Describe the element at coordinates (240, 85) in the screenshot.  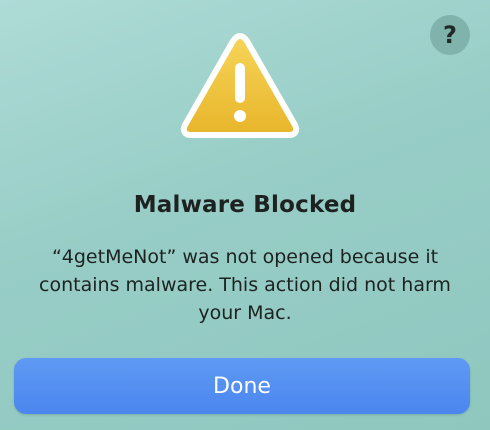
I see `warning-icon` at that location.